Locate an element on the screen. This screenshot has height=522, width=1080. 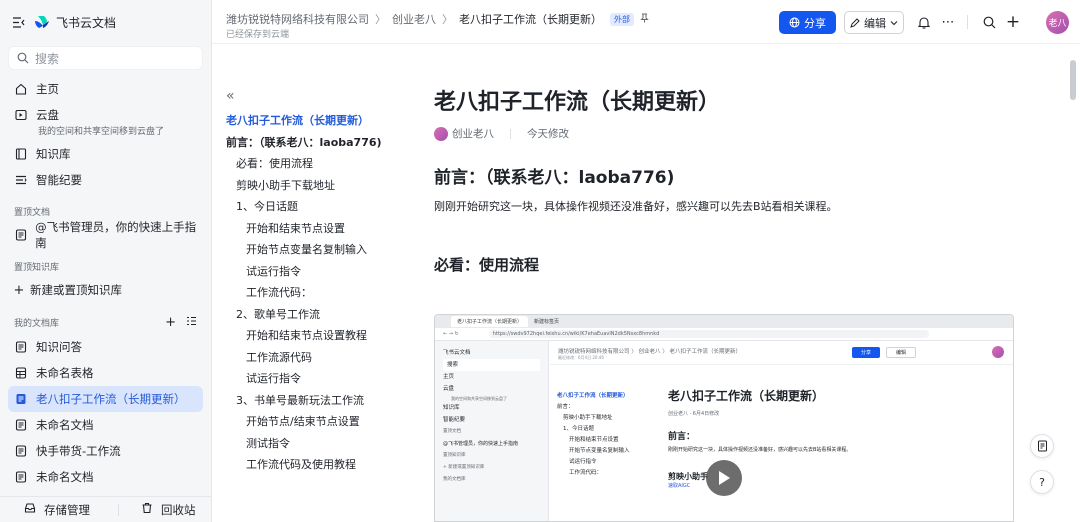
sidebar-item-label: 主页 is located at coordinates (47, 89).